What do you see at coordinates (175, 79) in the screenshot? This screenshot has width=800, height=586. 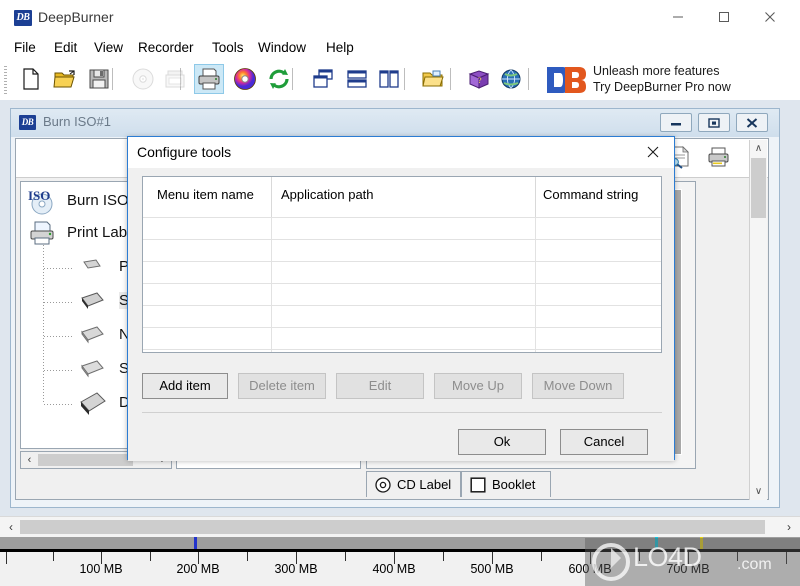 I see `erase-disc-icon` at bounding box center [175, 79].